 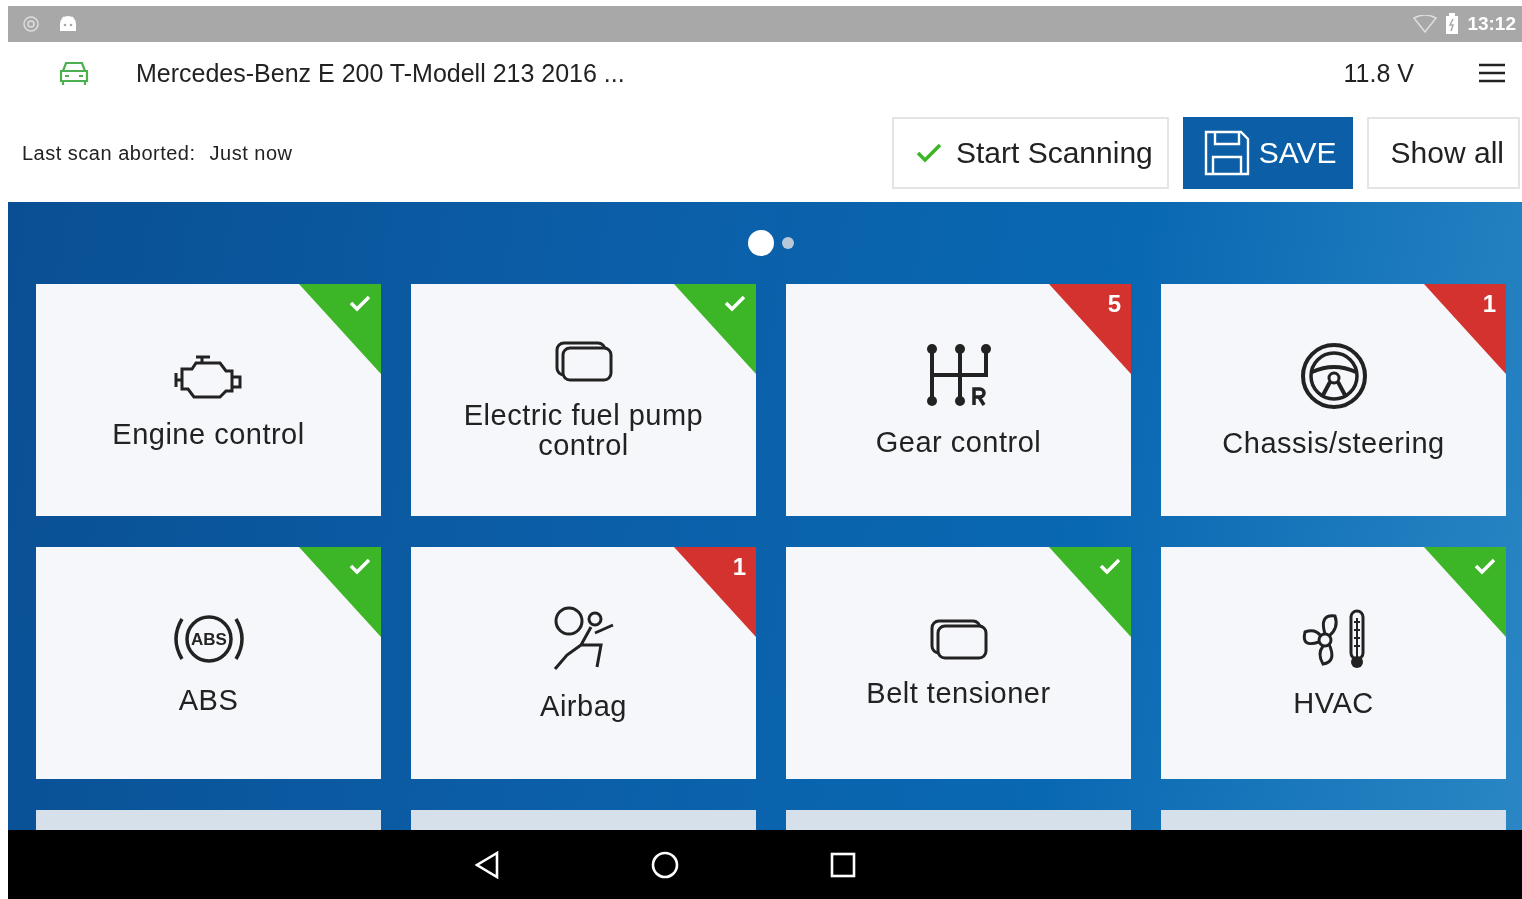 I want to click on steering-wheel-icon, so click(x=1333, y=376).